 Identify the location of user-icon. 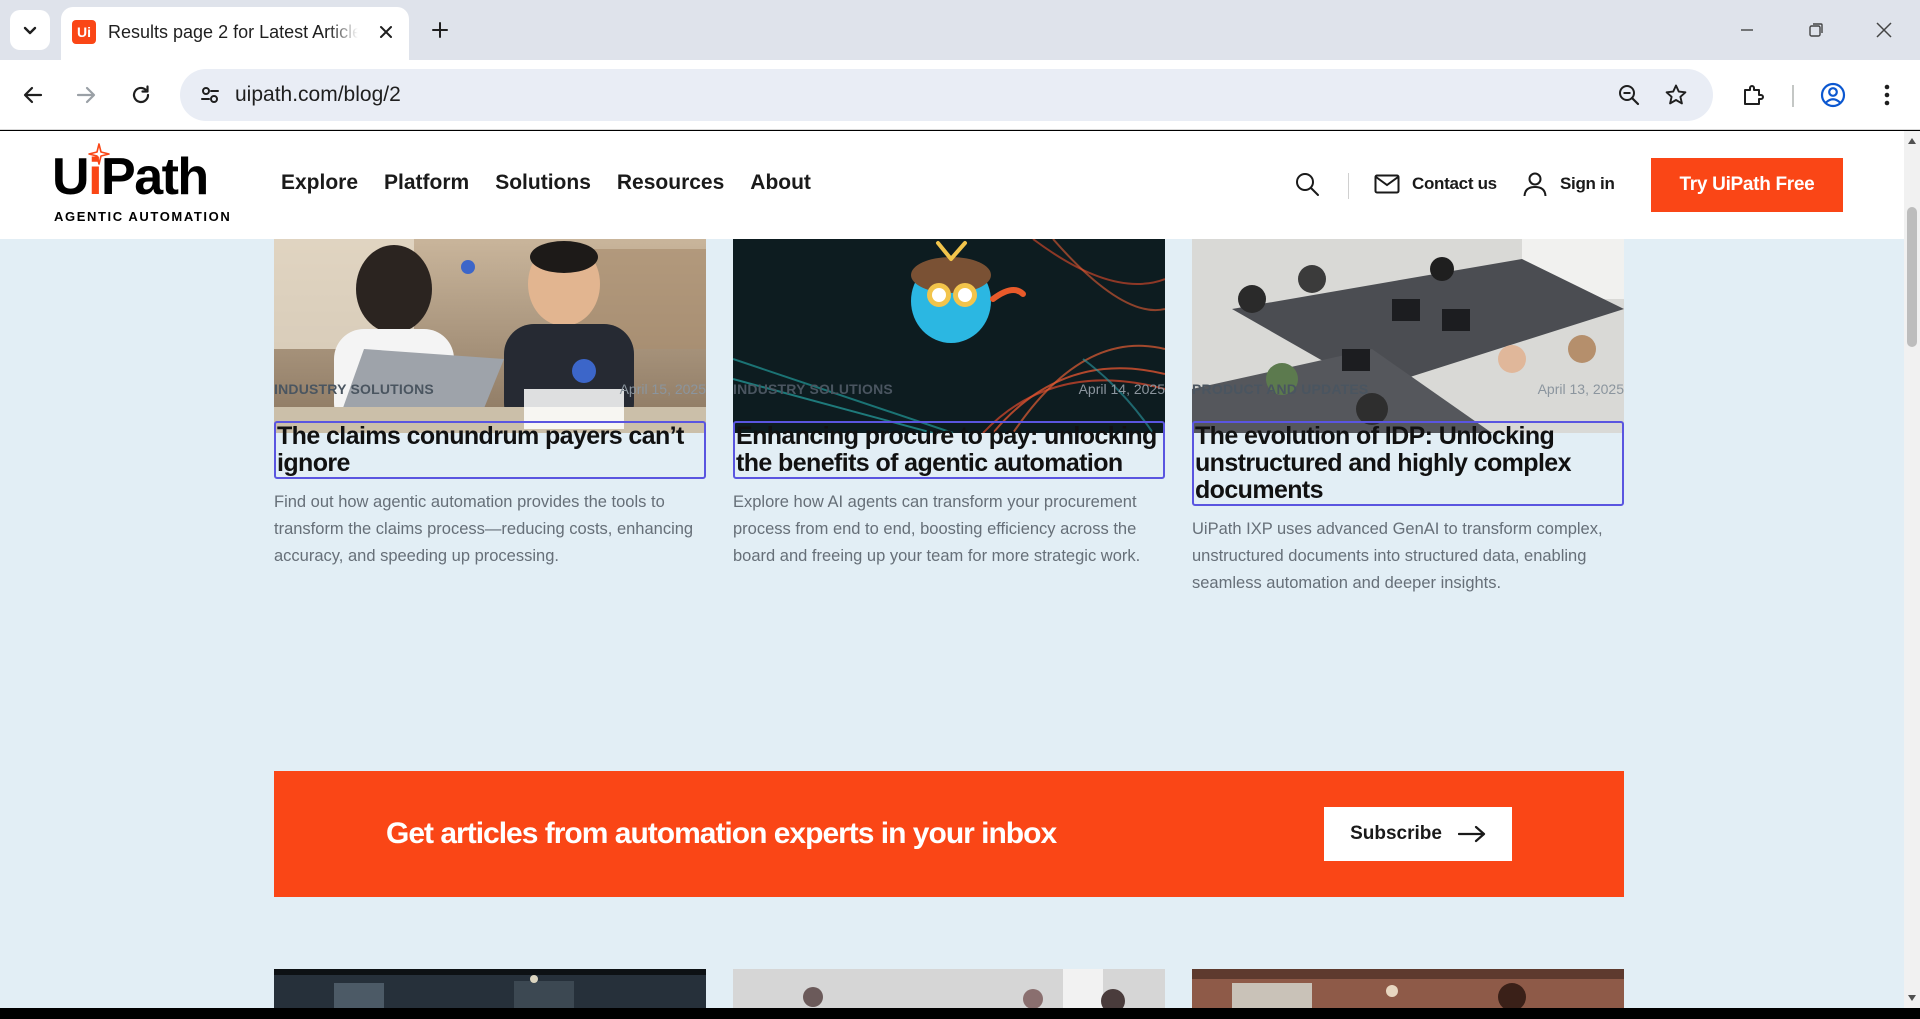
(1535, 184).